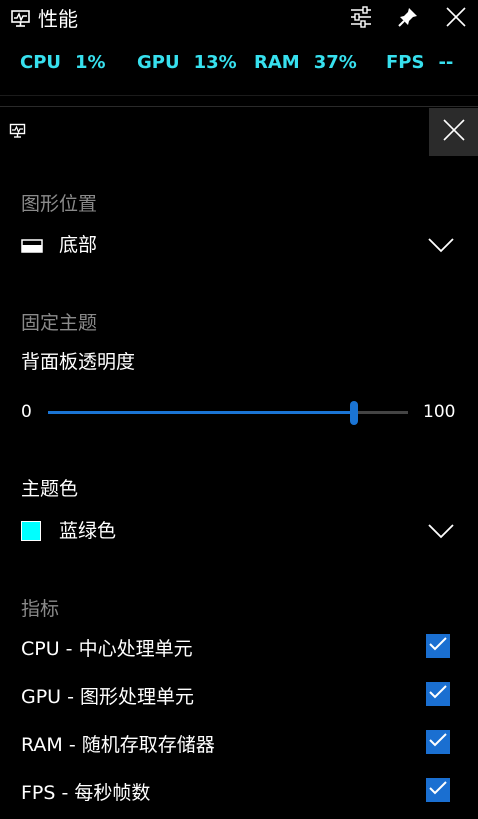 The height and width of the screenshot is (819, 478). Describe the element at coordinates (63, 62) in the screenshot. I see `metric-cpu: CPU 1%` at that location.